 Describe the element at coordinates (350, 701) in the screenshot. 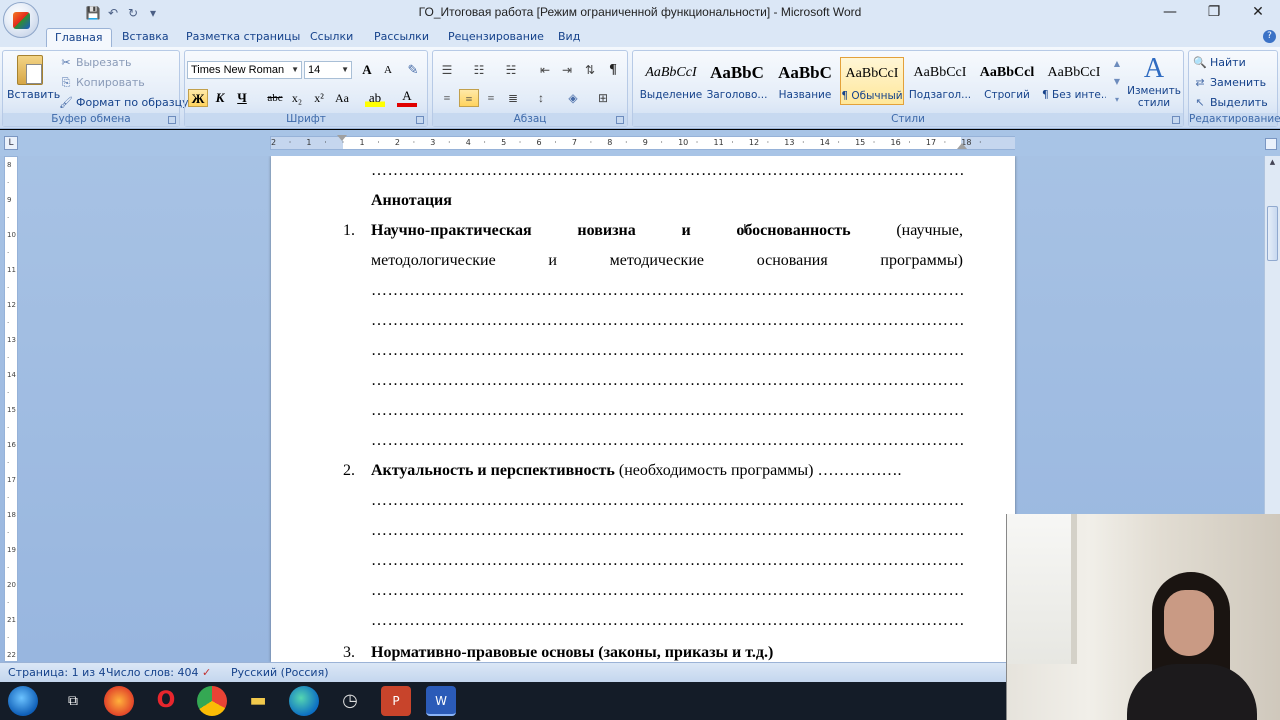

I see `clock-app-icon: ◷` at that location.